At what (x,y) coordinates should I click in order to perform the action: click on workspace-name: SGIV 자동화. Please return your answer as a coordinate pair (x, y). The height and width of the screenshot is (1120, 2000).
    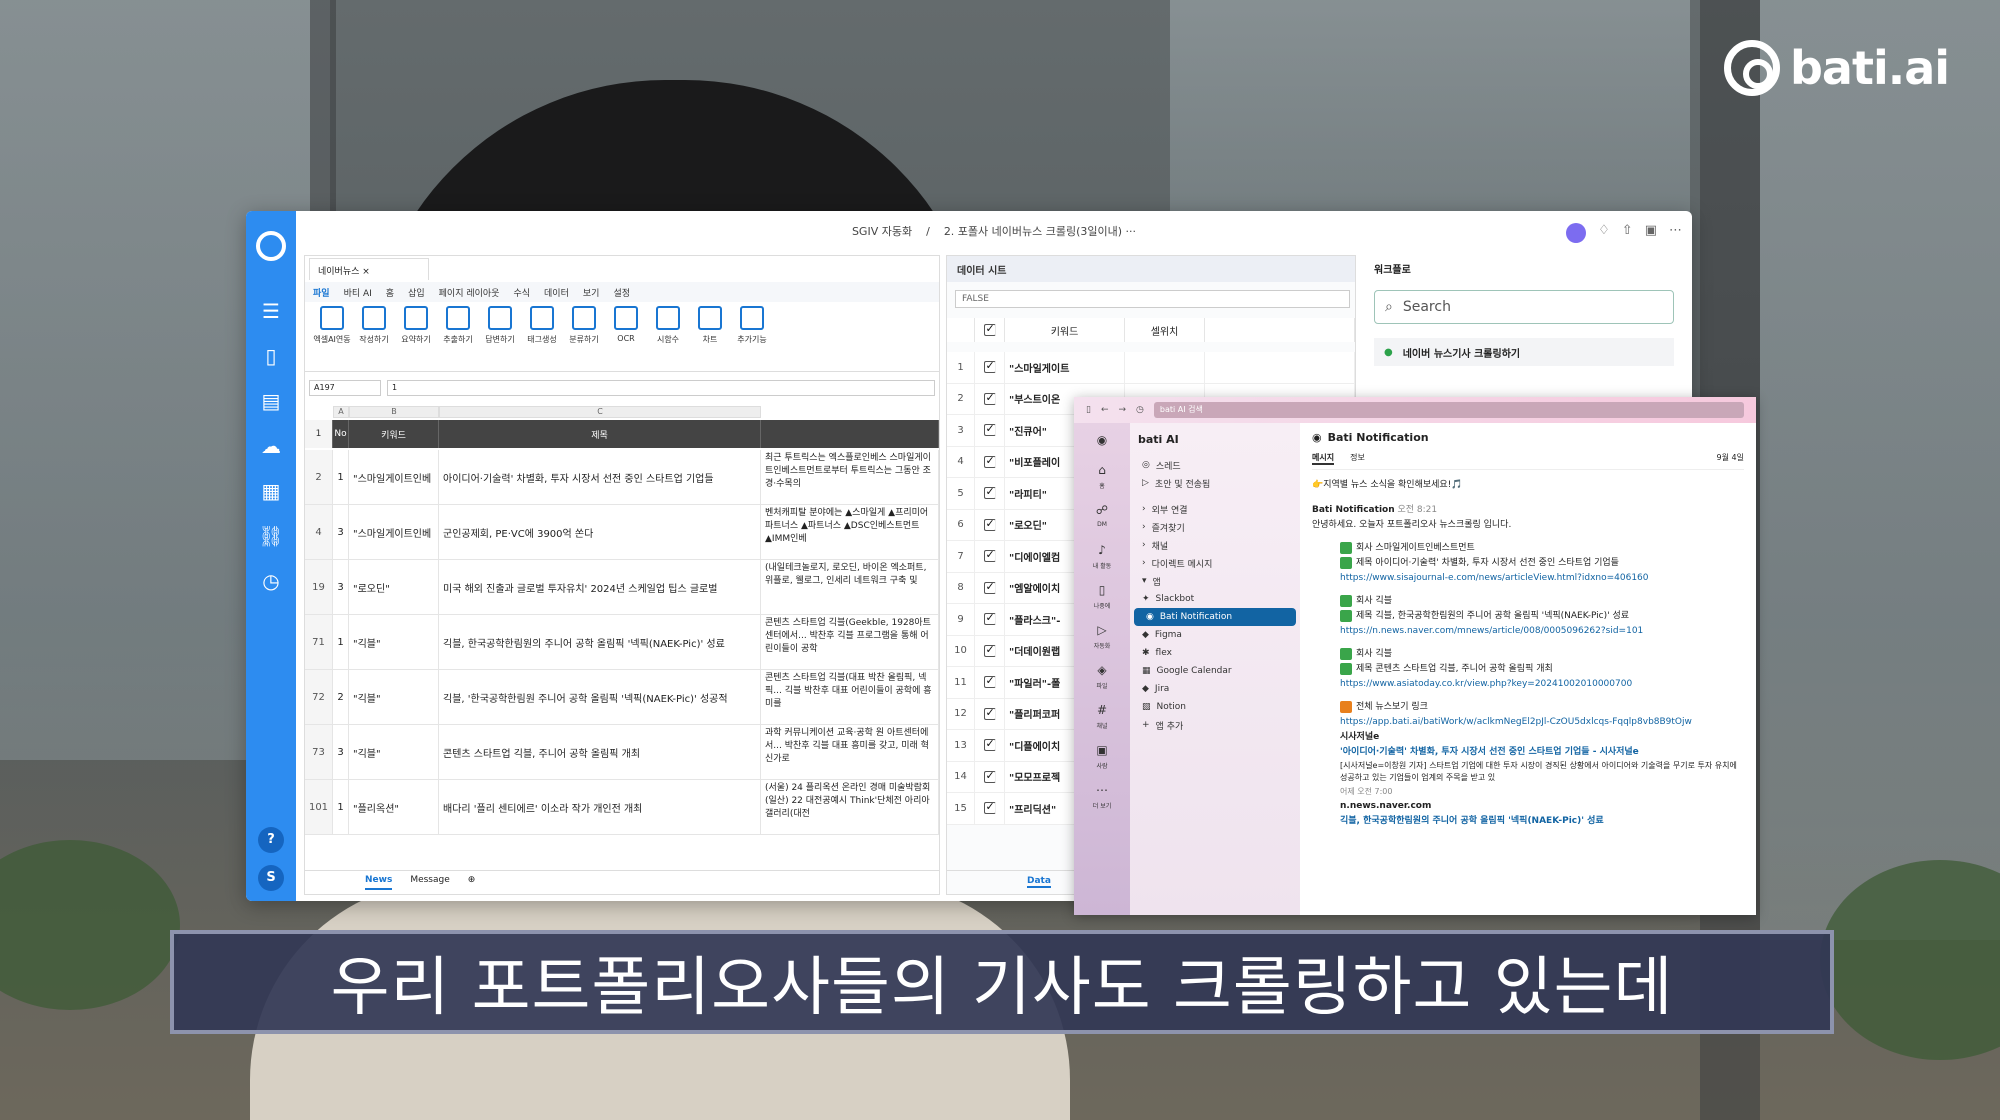
    Looking at the image, I should click on (882, 231).